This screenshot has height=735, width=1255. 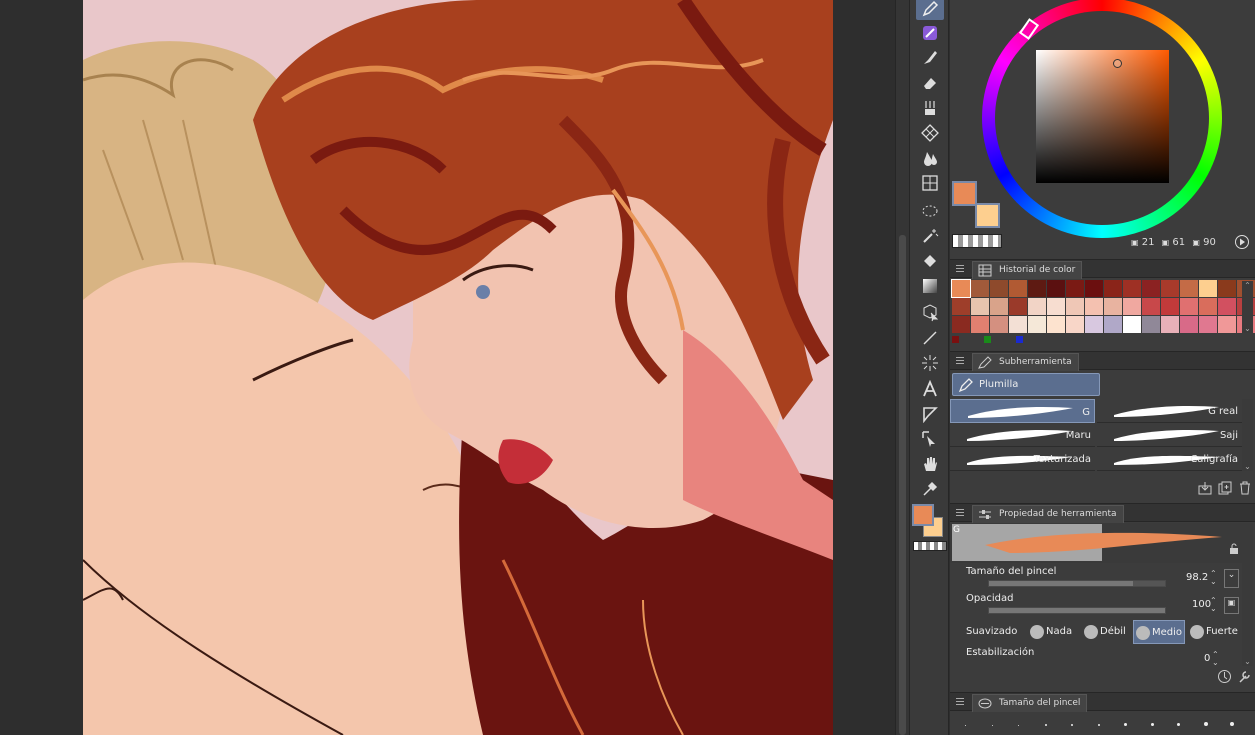 What do you see at coordinates (1169, 459) in the screenshot?
I see `brush-item: Caligrafía` at bounding box center [1169, 459].